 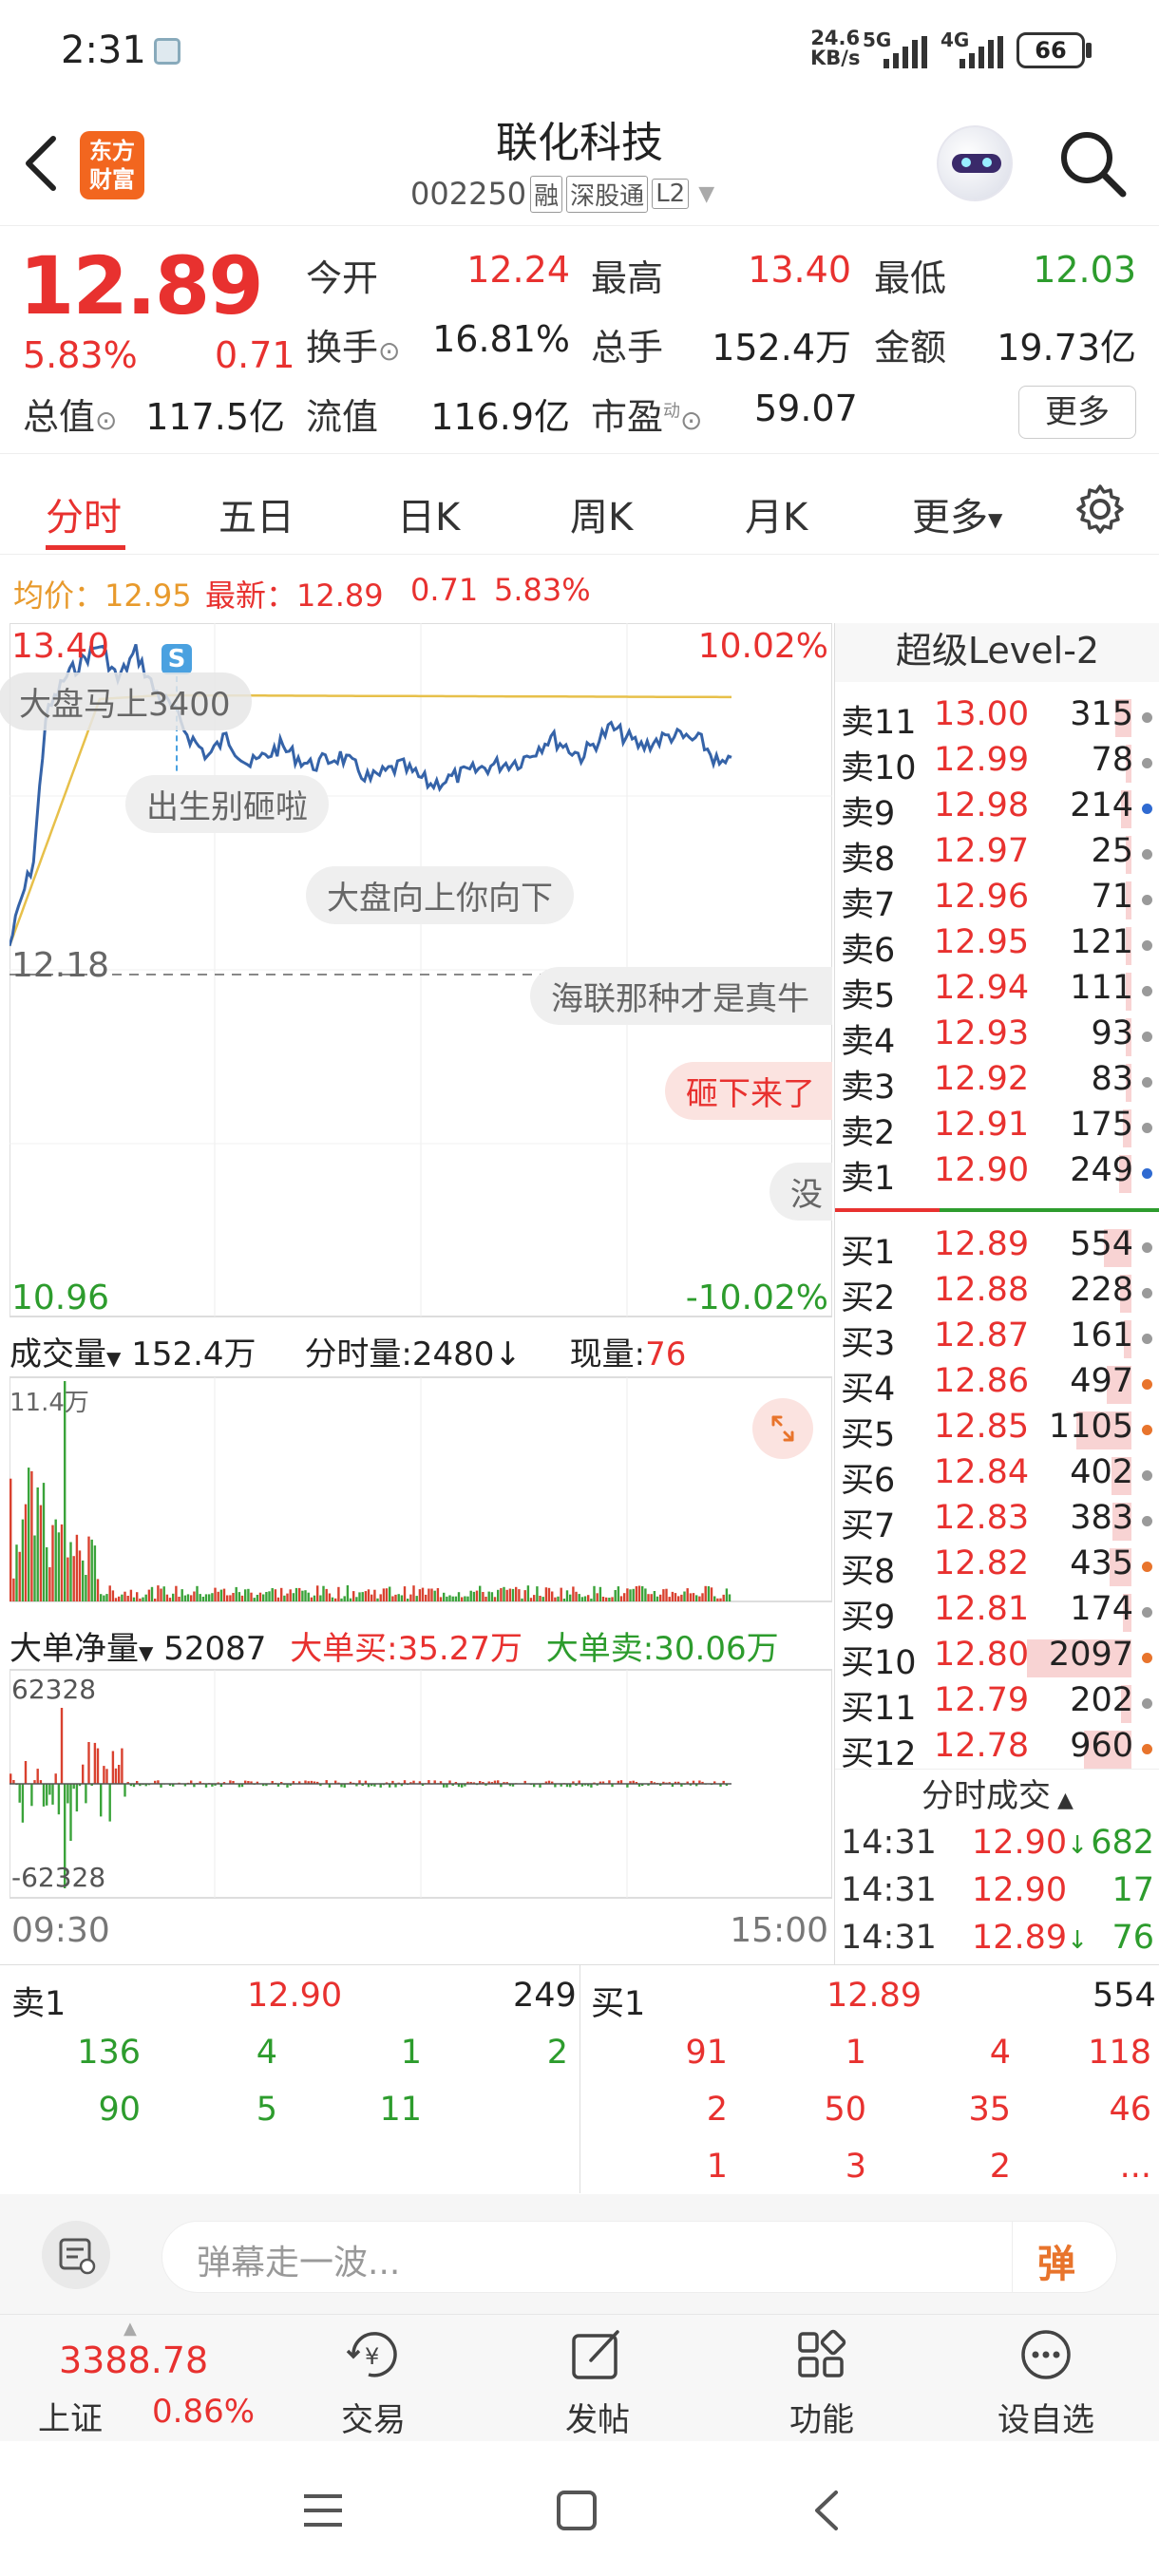 I want to click on volume-seg: 分时量:2480↓, so click(x=413, y=1354).